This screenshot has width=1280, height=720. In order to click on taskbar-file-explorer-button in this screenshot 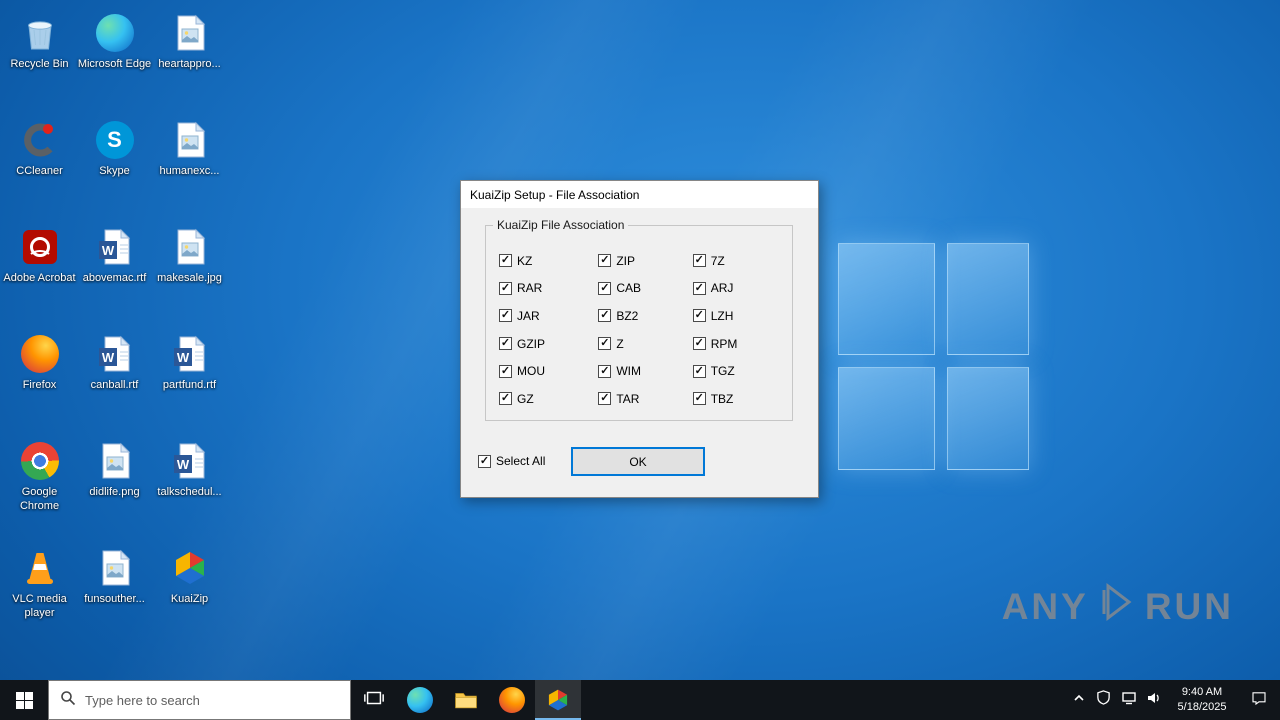, I will do `click(466, 700)`.